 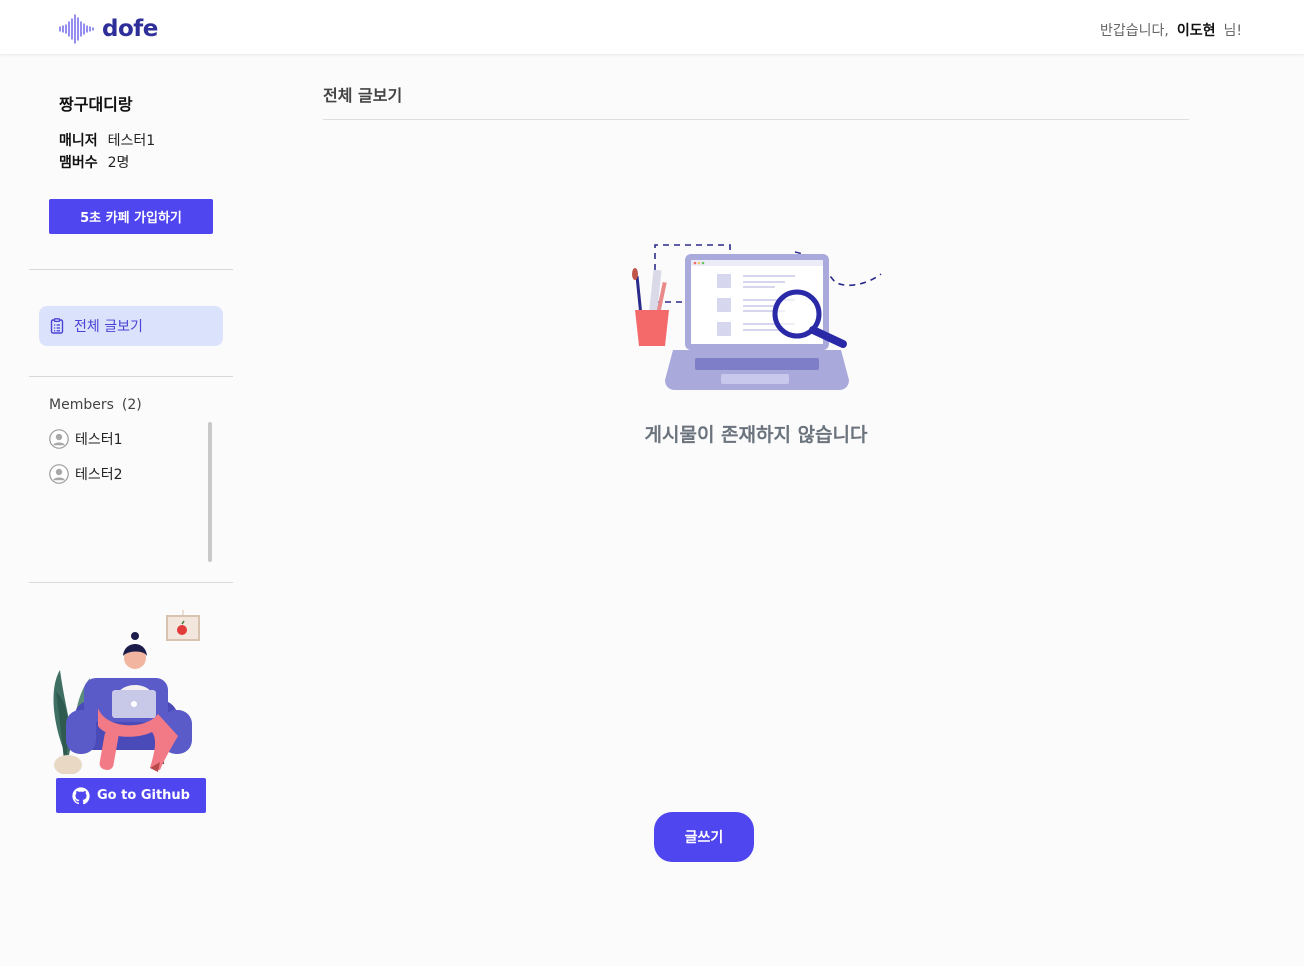 I want to click on greeting-suffix: 님!, so click(x=1233, y=31).